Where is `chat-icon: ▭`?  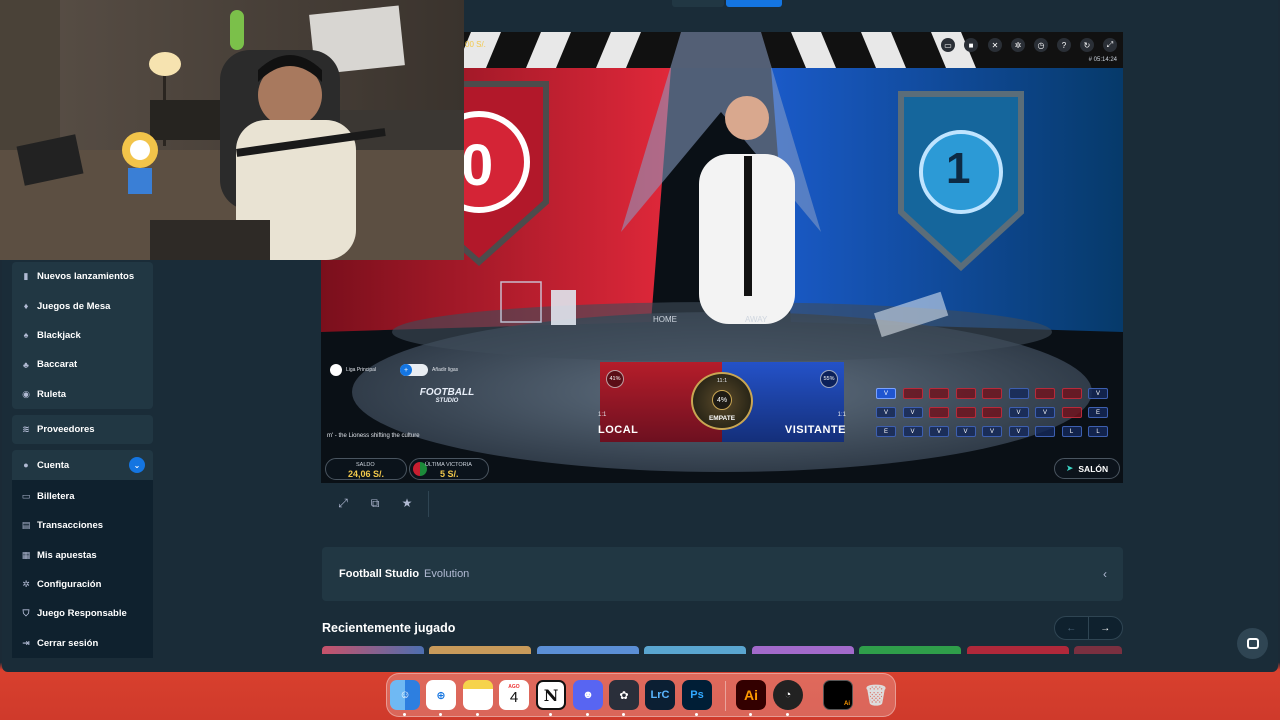 chat-icon: ▭ is located at coordinates (948, 45).